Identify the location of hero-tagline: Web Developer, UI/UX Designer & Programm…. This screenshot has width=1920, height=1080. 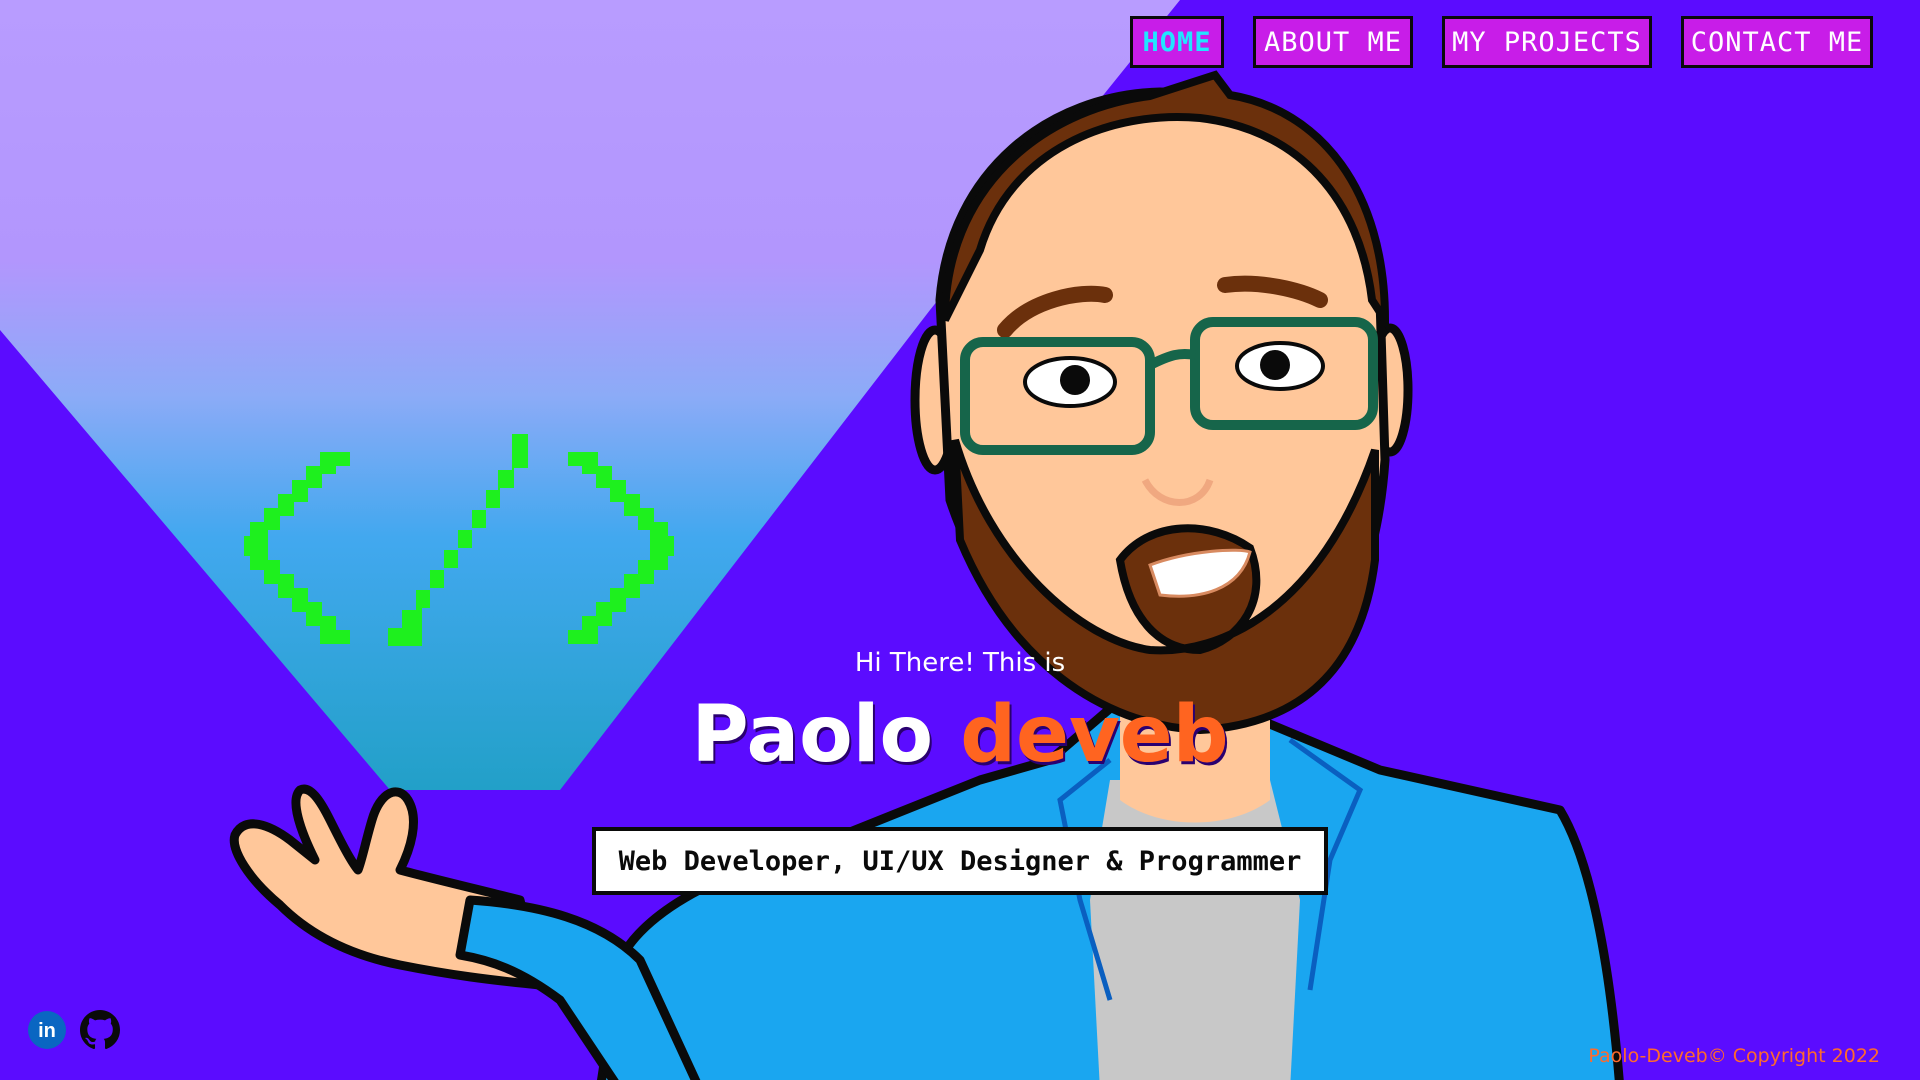
(960, 861).